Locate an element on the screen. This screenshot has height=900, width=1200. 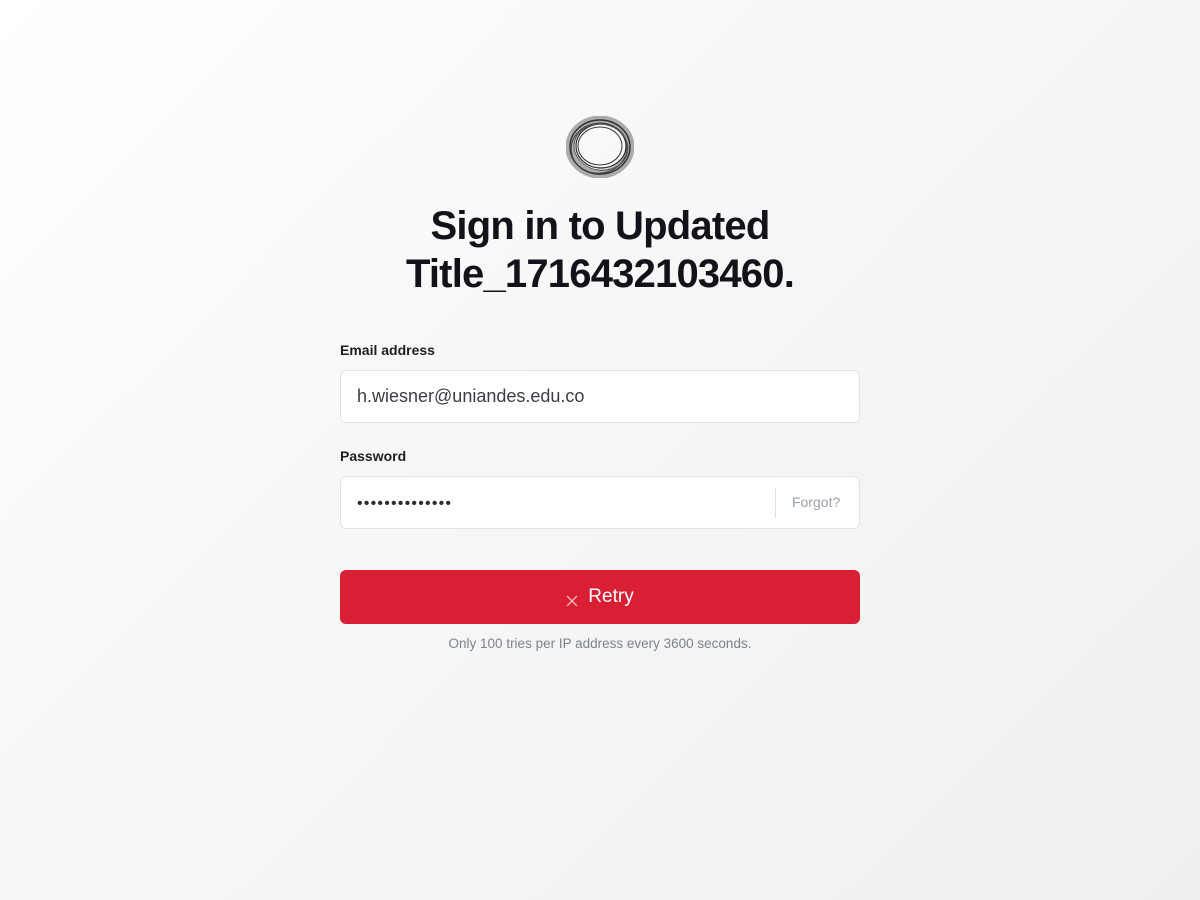
email-label: Email address is located at coordinates (387, 350).